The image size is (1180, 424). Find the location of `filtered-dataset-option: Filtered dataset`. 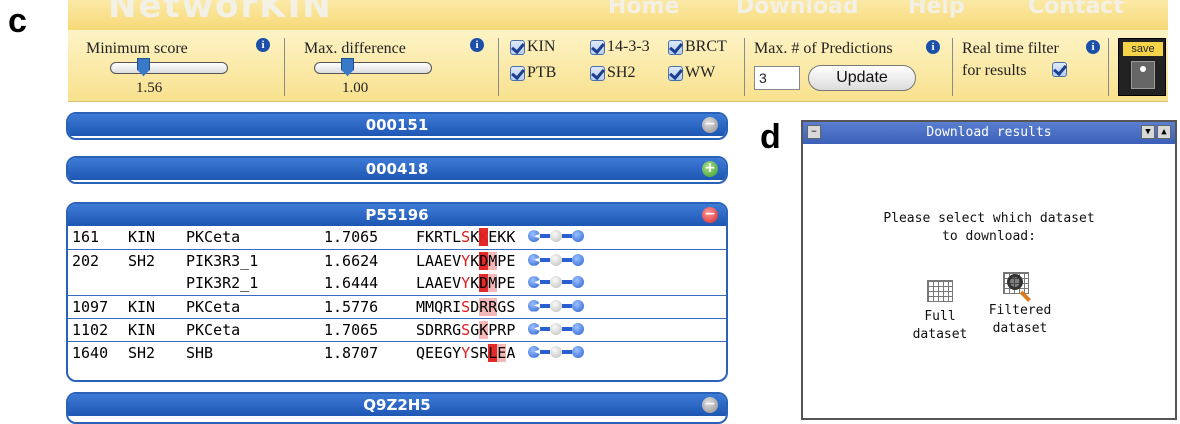

filtered-dataset-option: Filtered dataset is located at coordinates (1020, 305).